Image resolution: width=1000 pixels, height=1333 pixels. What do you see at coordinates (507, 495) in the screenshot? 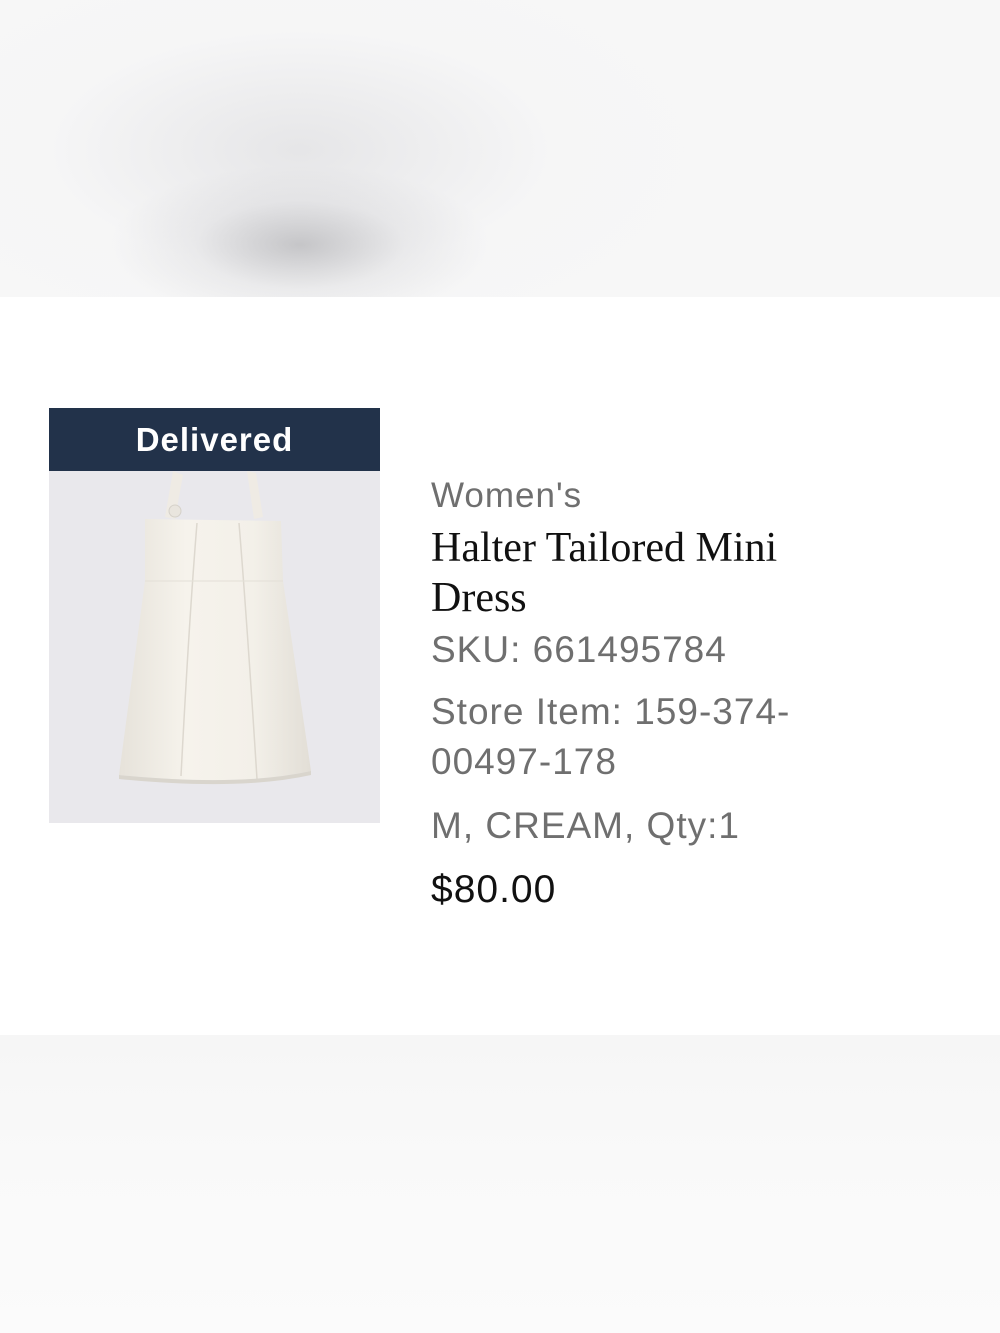
I see `product-category: Women's` at bounding box center [507, 495].